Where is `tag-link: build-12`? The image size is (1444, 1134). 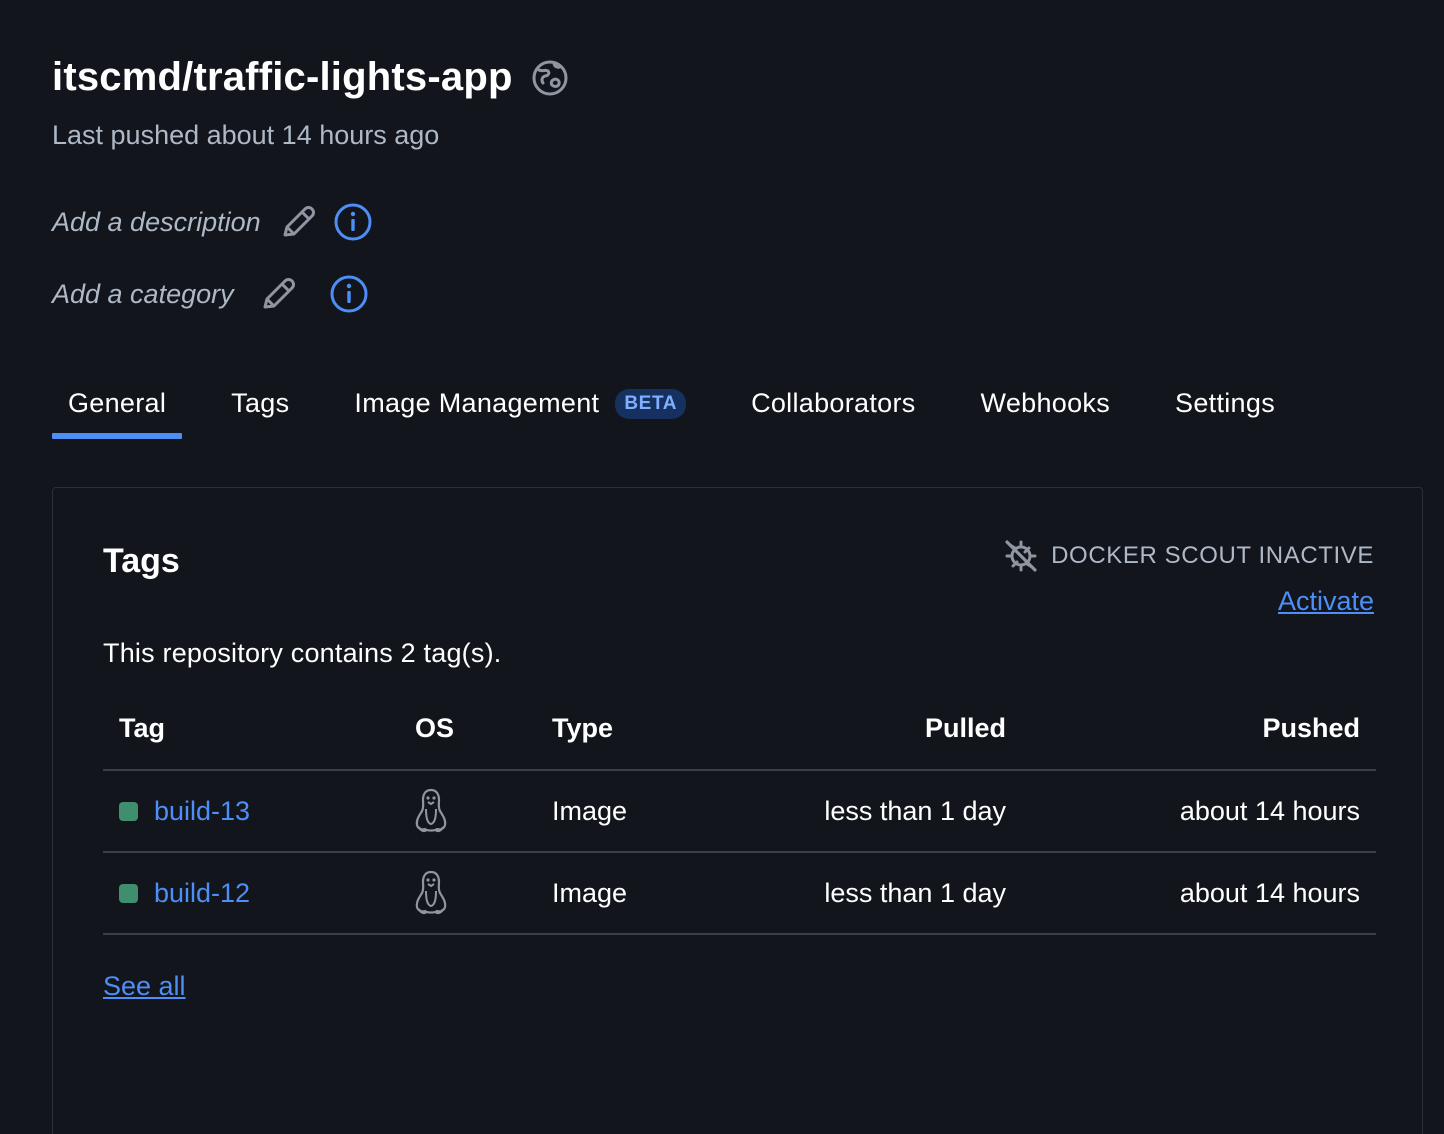 tag-link: build-12 is located at coordinates (202, 893).